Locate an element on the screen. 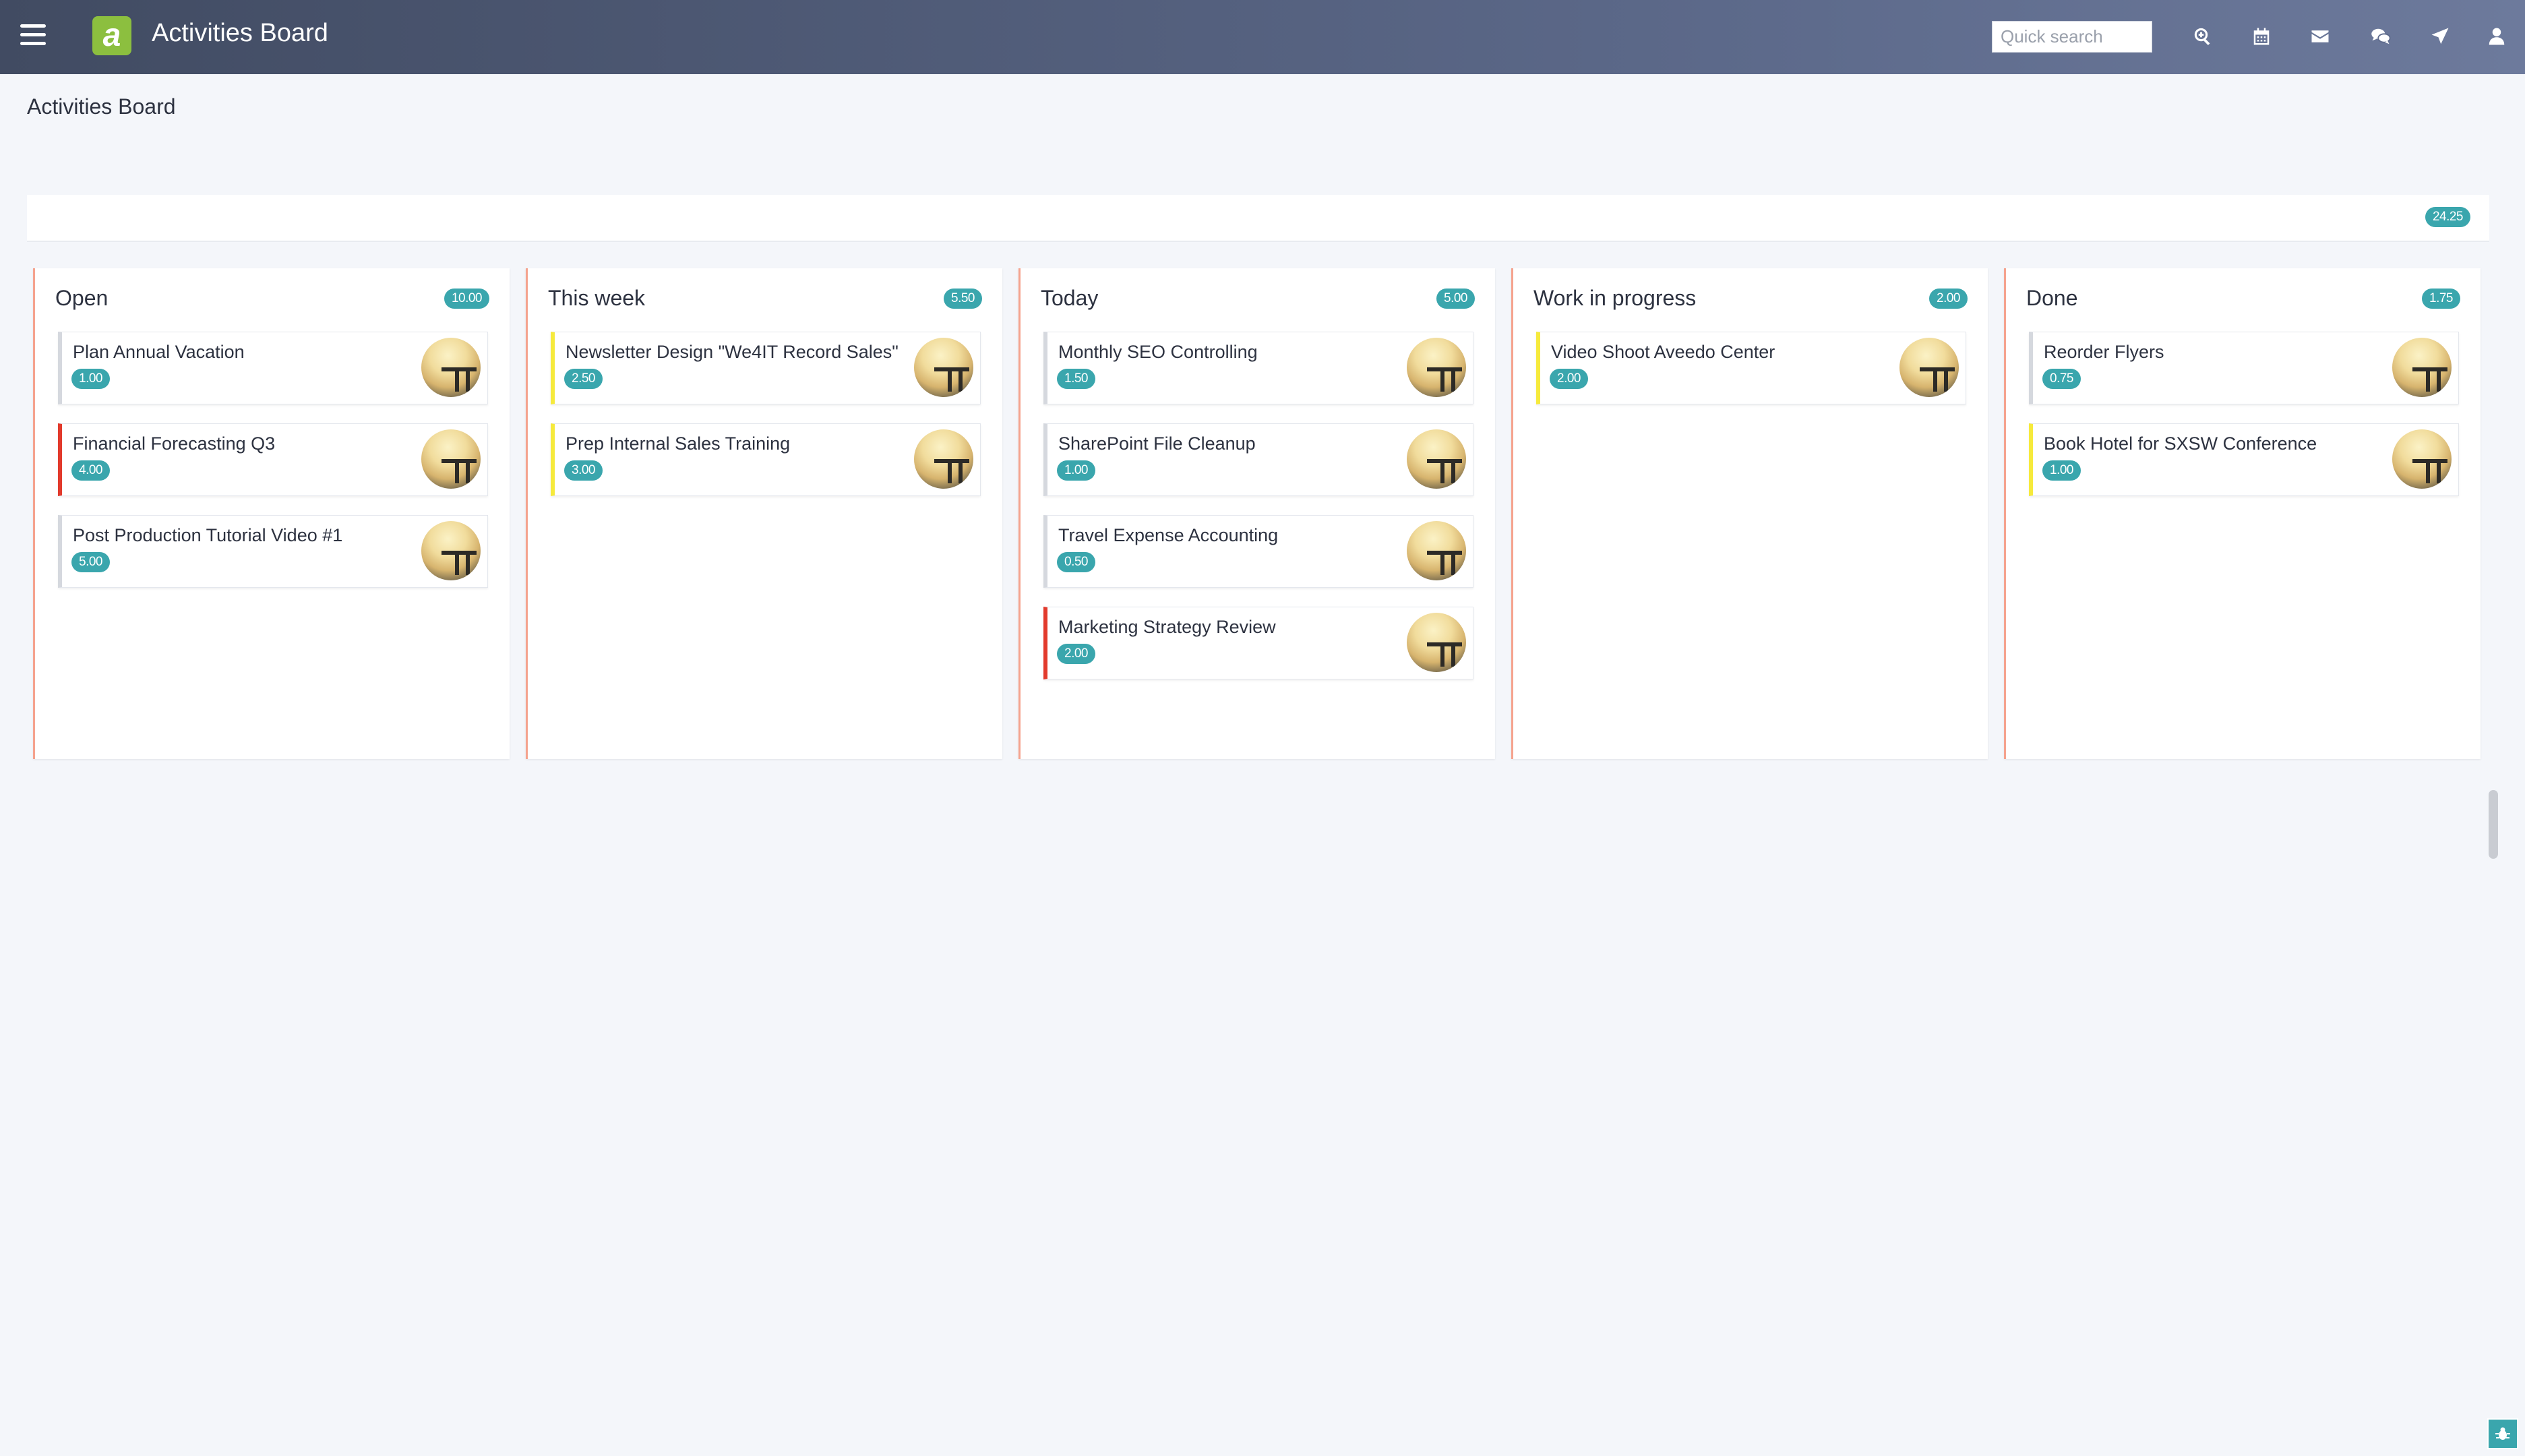 This screenshot has width=2525, height=1456. quick-search-input is located at coordinates (2072, 37).